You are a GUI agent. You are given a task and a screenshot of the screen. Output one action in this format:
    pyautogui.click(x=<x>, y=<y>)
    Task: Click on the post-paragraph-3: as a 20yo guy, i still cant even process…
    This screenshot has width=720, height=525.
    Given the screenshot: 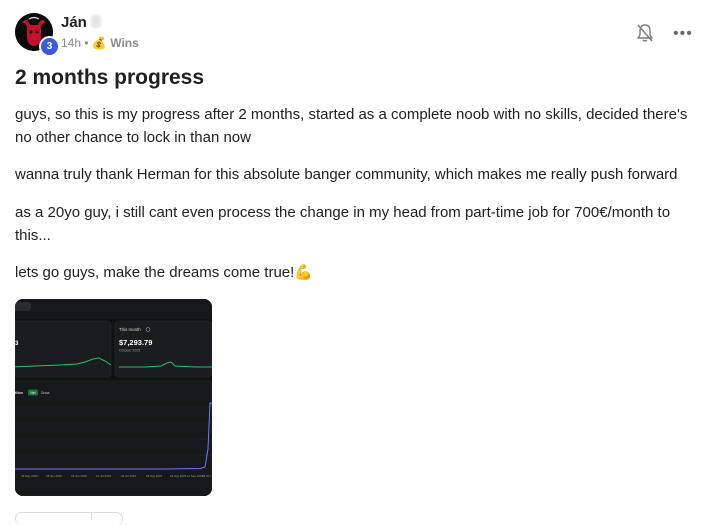 What is the action you would take?
    pyautogui.click(x=343, y=224)
    